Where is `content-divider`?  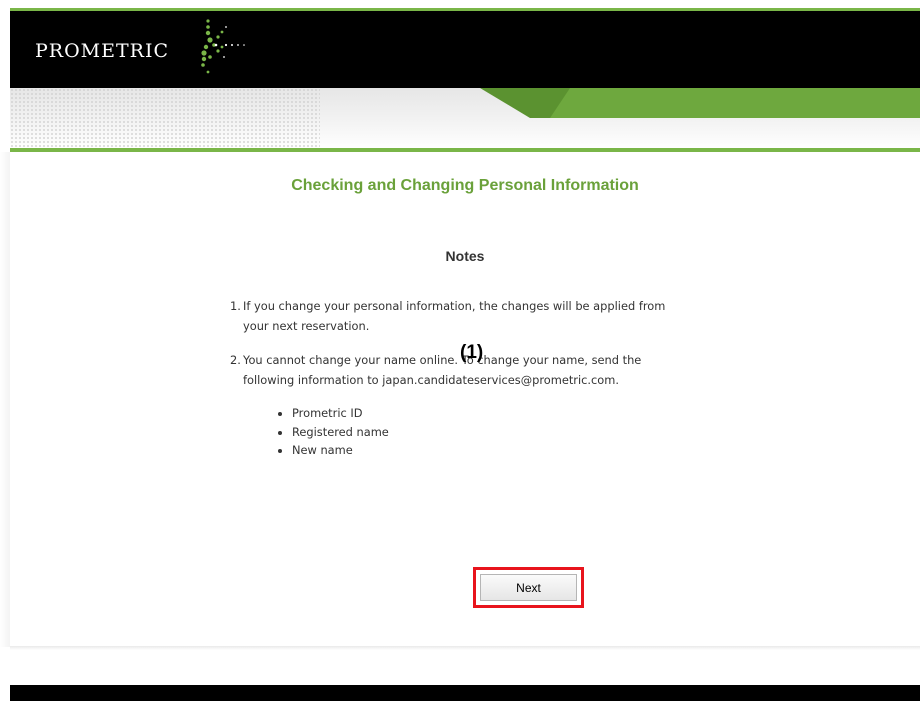 content-divider is located at coordinates (465, 648).